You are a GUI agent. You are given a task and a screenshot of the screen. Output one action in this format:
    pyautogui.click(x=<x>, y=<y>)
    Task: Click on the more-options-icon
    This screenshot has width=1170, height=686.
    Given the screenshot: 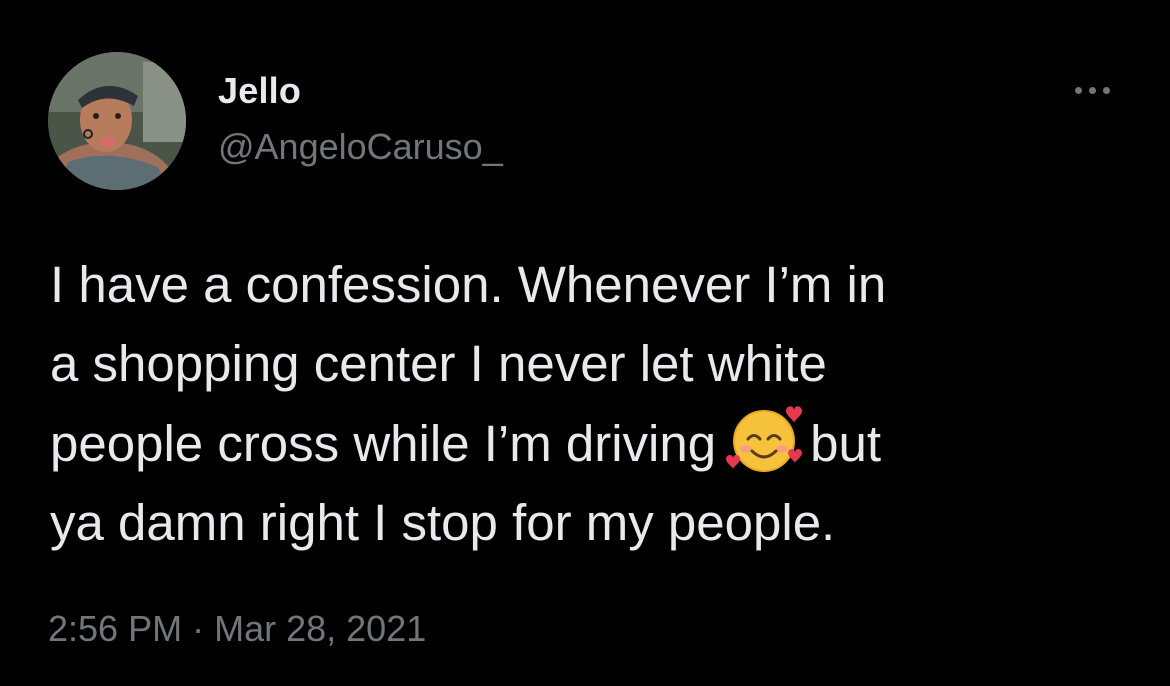 What is the action you would take?
    pyautogui.click(x=1092, y=90)
    